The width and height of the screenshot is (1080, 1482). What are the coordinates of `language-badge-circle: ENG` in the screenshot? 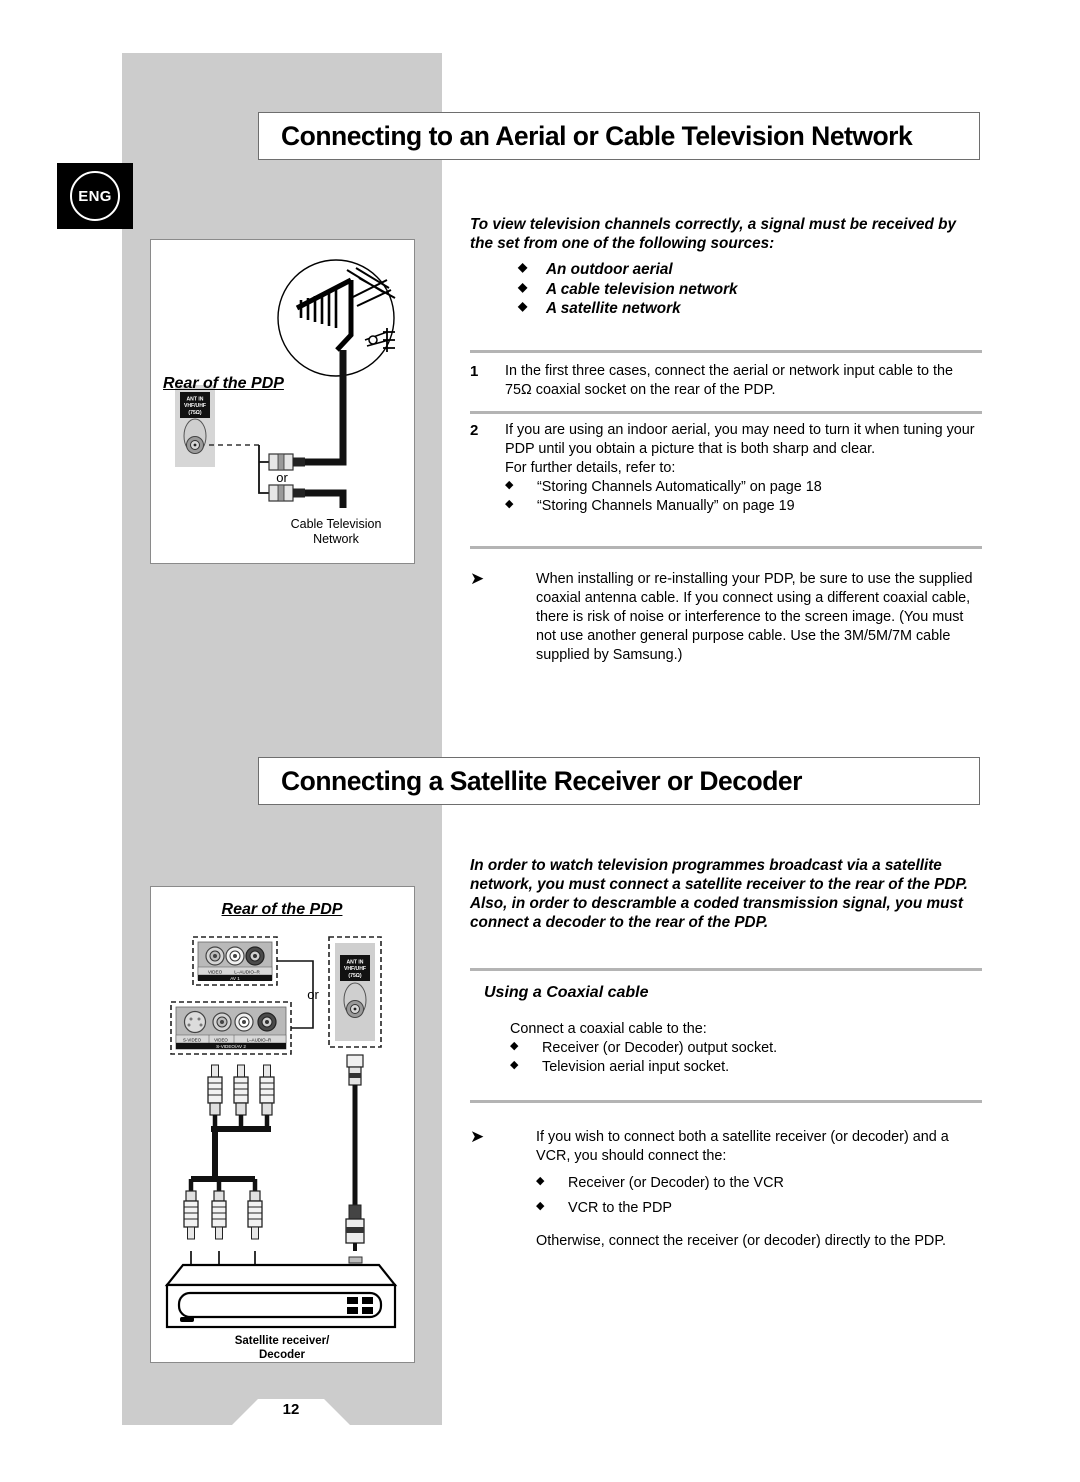 It's located at (95, 196).